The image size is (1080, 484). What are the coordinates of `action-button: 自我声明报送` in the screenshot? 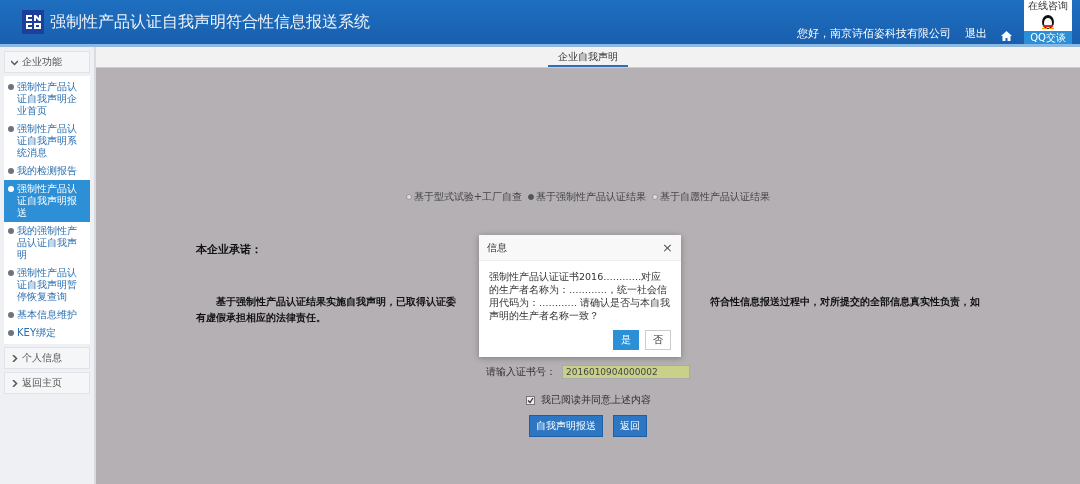 It's located at (566, 426).